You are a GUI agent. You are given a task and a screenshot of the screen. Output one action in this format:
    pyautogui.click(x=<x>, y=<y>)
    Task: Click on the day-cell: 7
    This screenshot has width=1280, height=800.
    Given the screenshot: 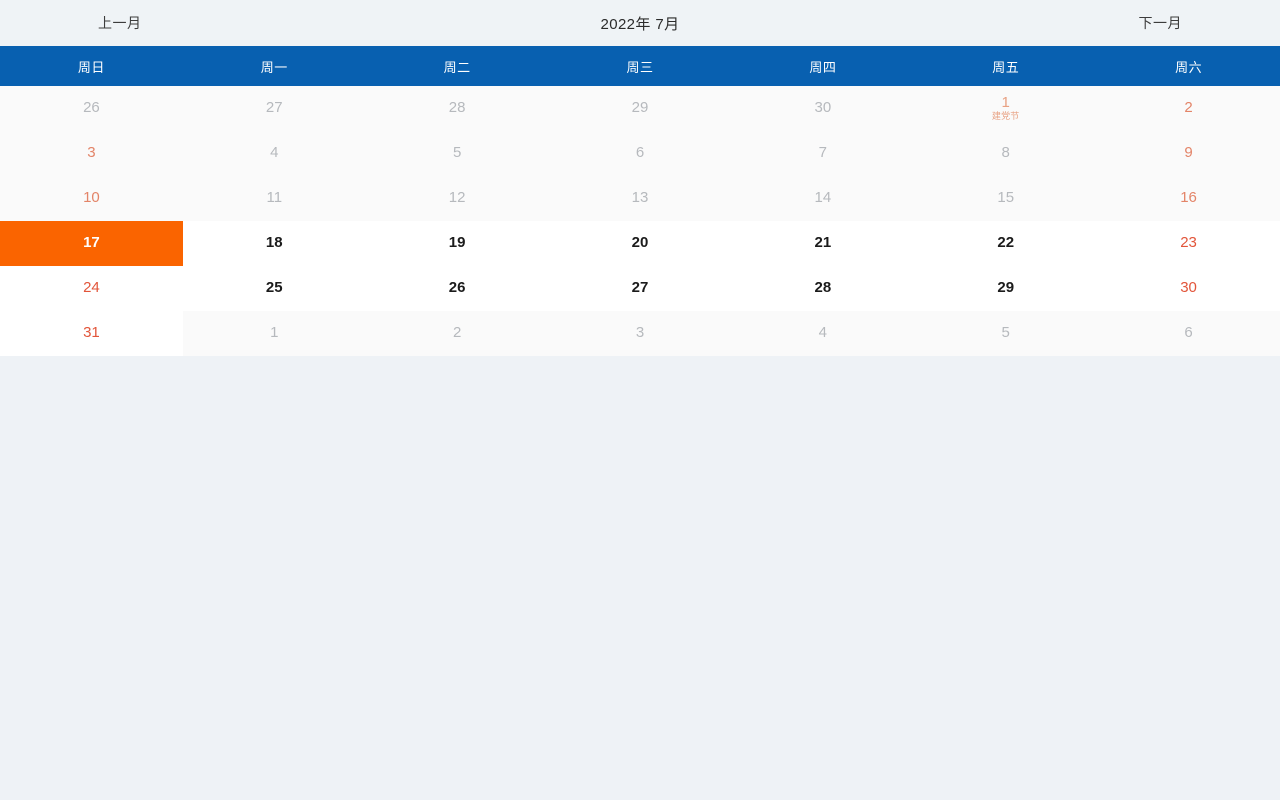 What is the action you would take?
    pyautogui.click(x=823, y=153)
    